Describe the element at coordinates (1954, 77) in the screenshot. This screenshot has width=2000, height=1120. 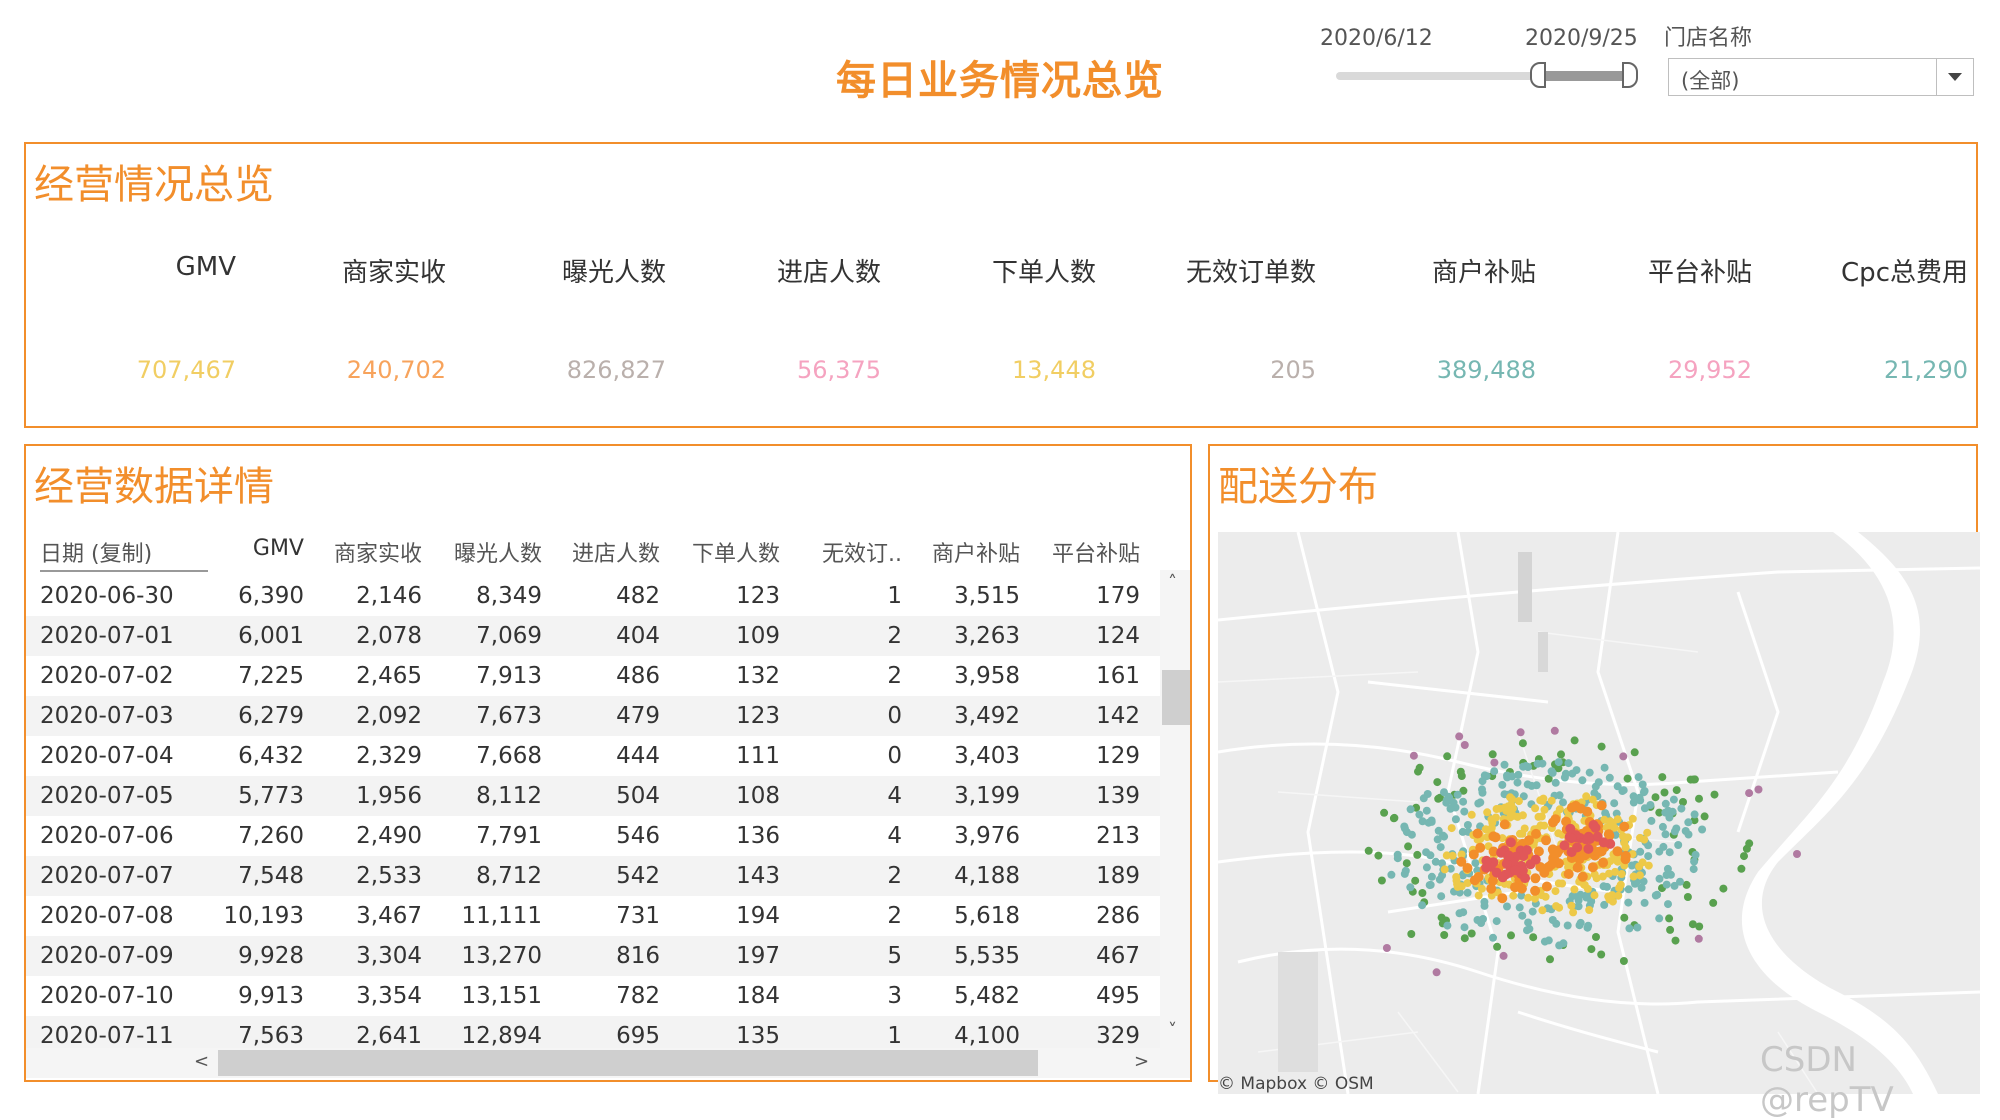
I see `chevron-down-icon` at that location.